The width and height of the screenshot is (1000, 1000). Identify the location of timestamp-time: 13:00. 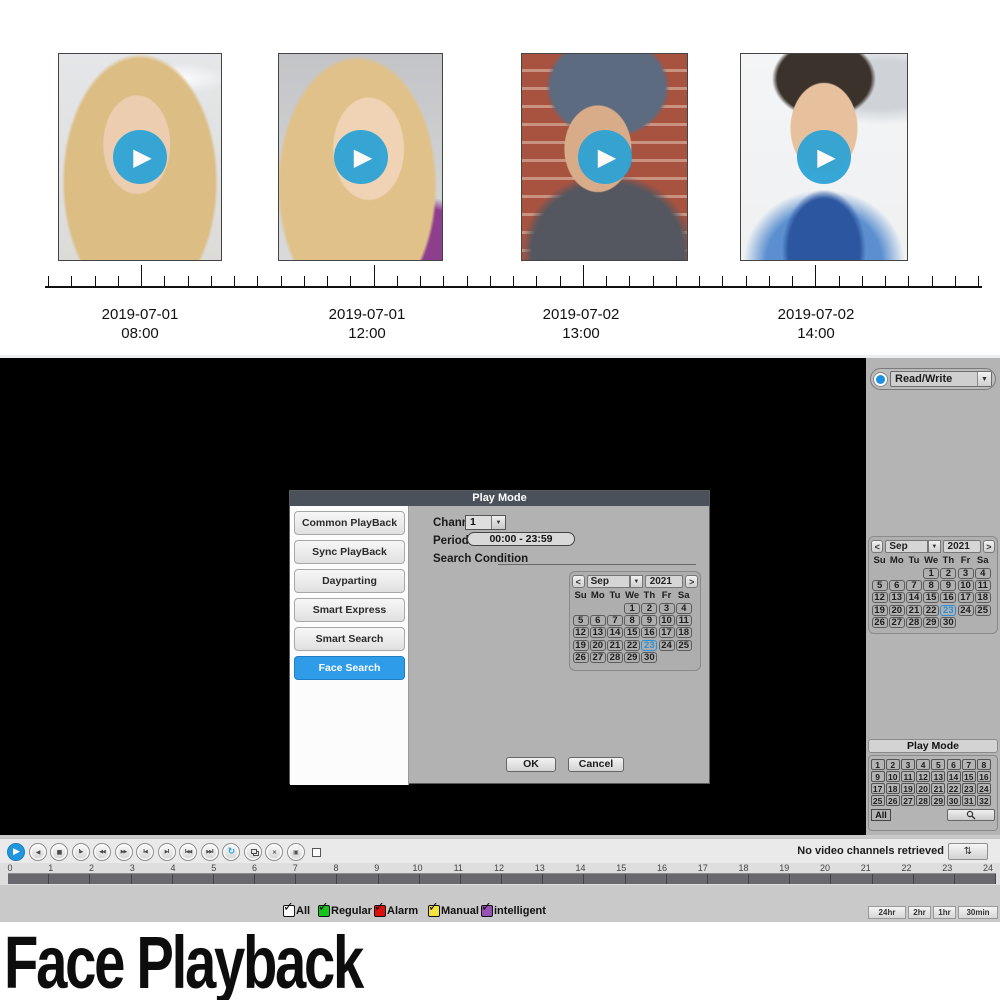
(581, 333).